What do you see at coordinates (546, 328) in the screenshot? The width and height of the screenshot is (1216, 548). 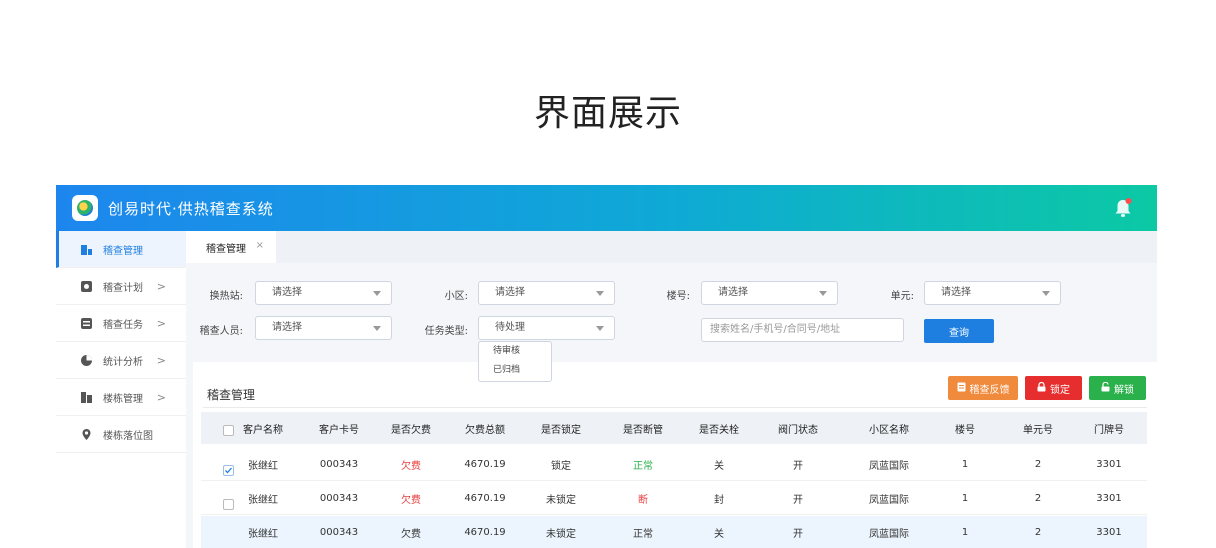 I see `task-type-select: 待处理` at bounding box center [546, 328].